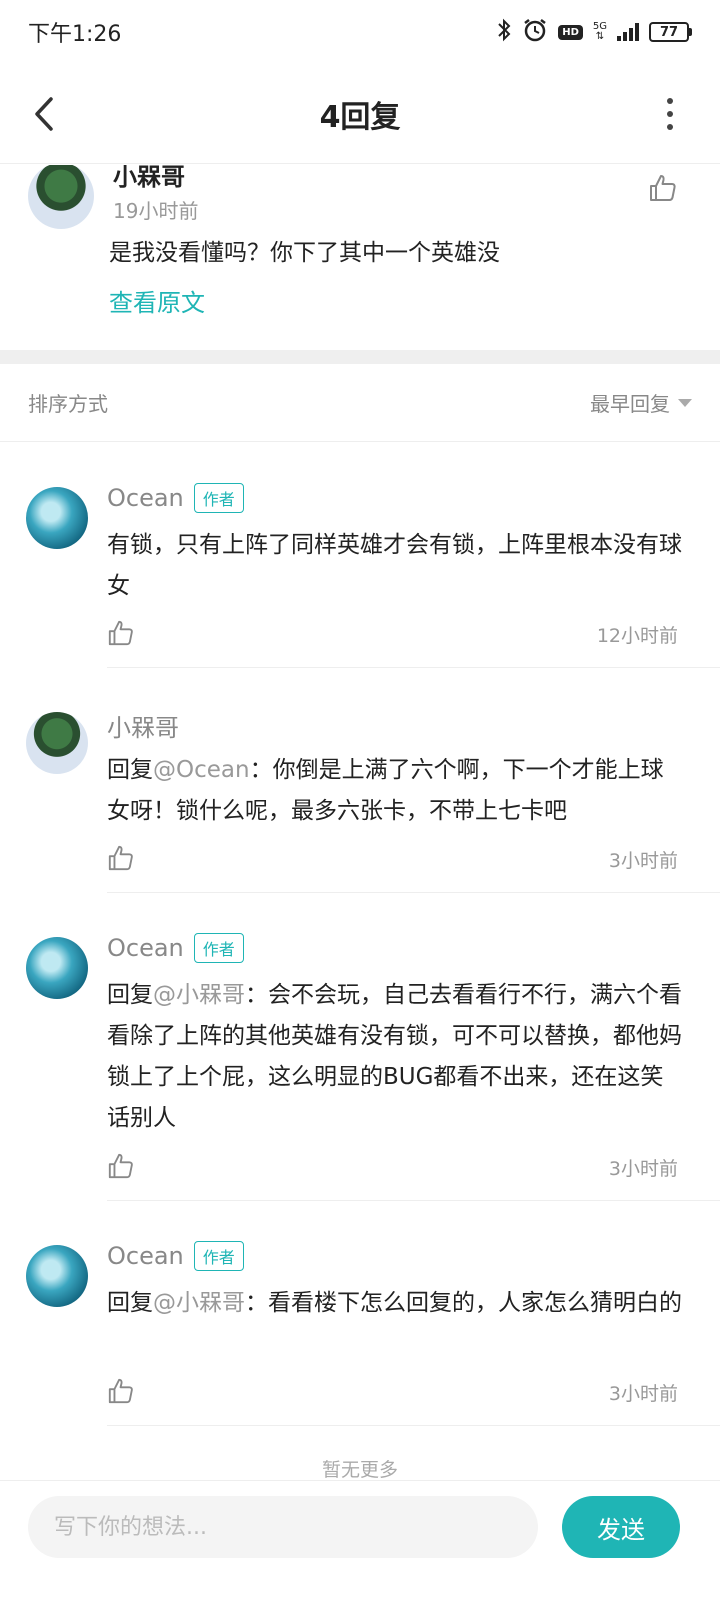  I want to click on bluetooth-icon, so click(504, 32).